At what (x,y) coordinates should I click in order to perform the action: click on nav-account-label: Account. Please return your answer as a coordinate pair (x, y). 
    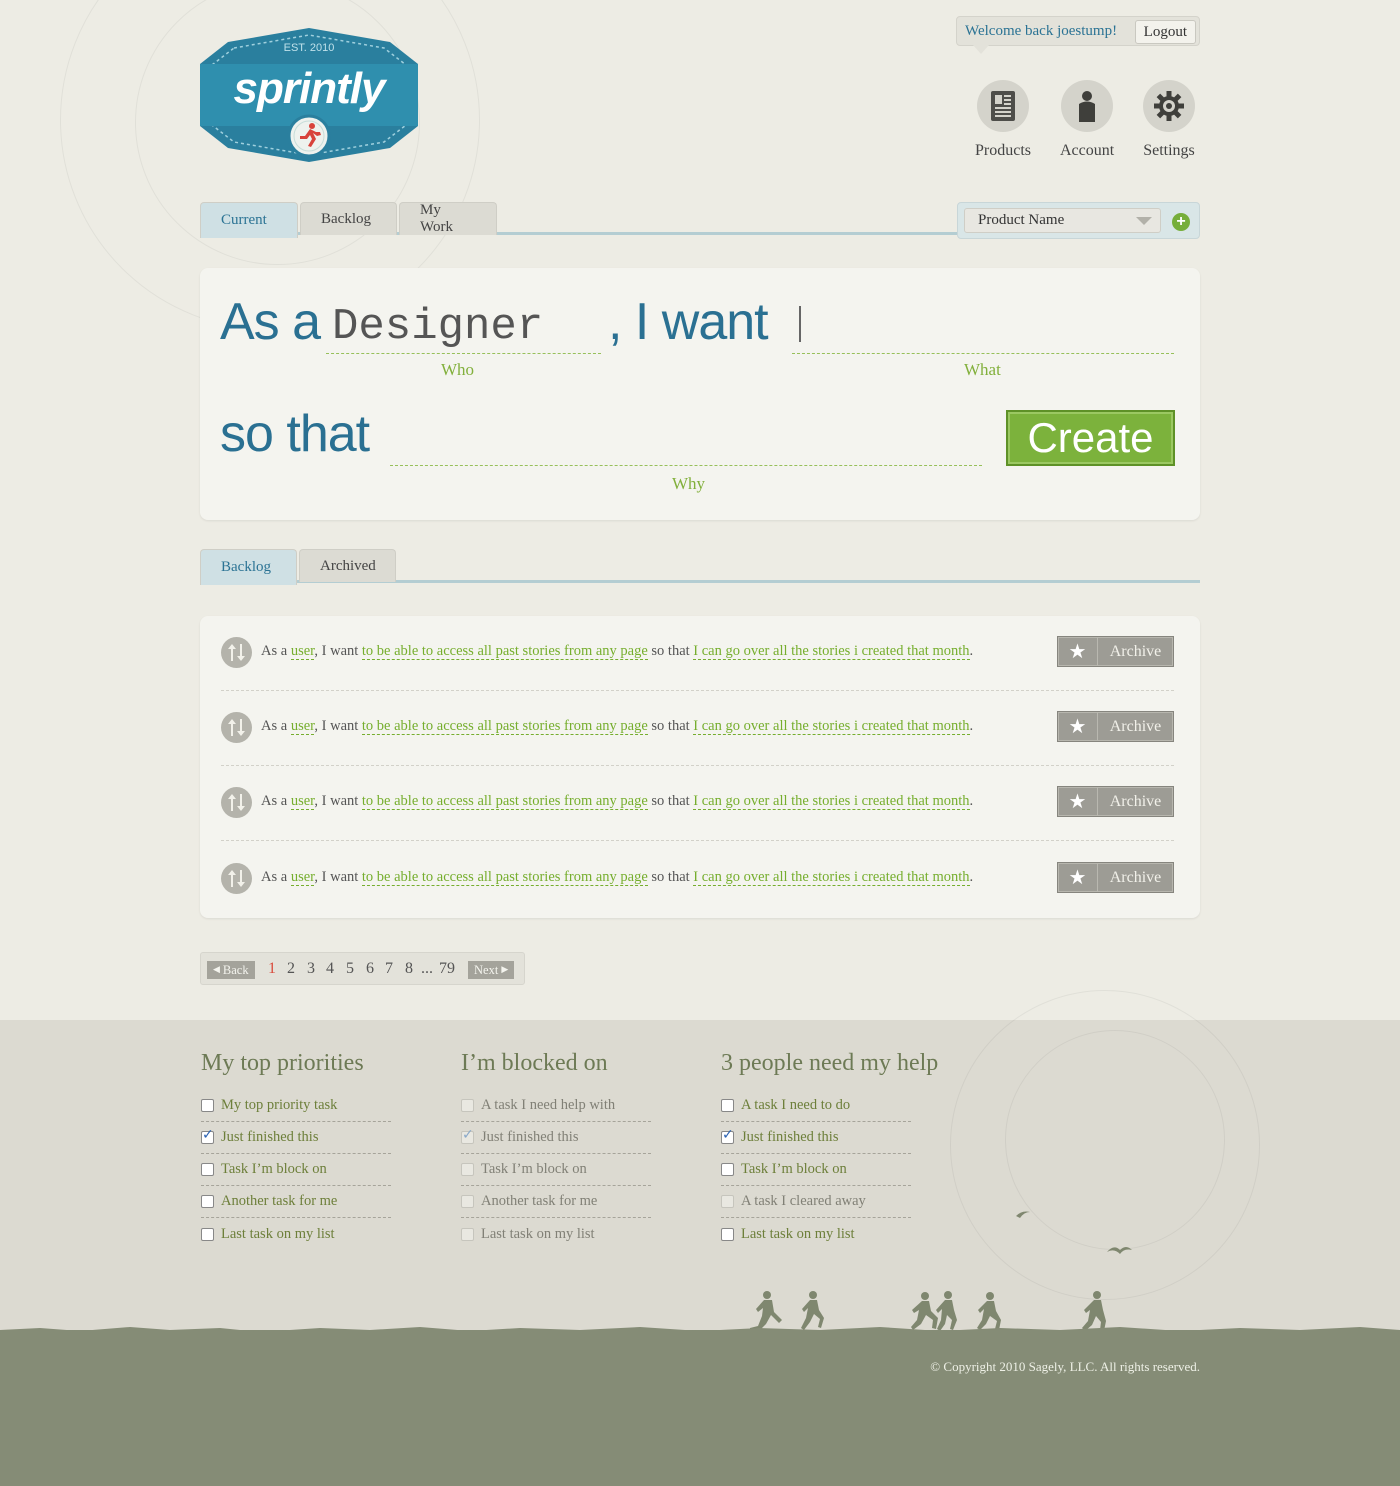
    Looking at the image, I should click on (1087, 150).